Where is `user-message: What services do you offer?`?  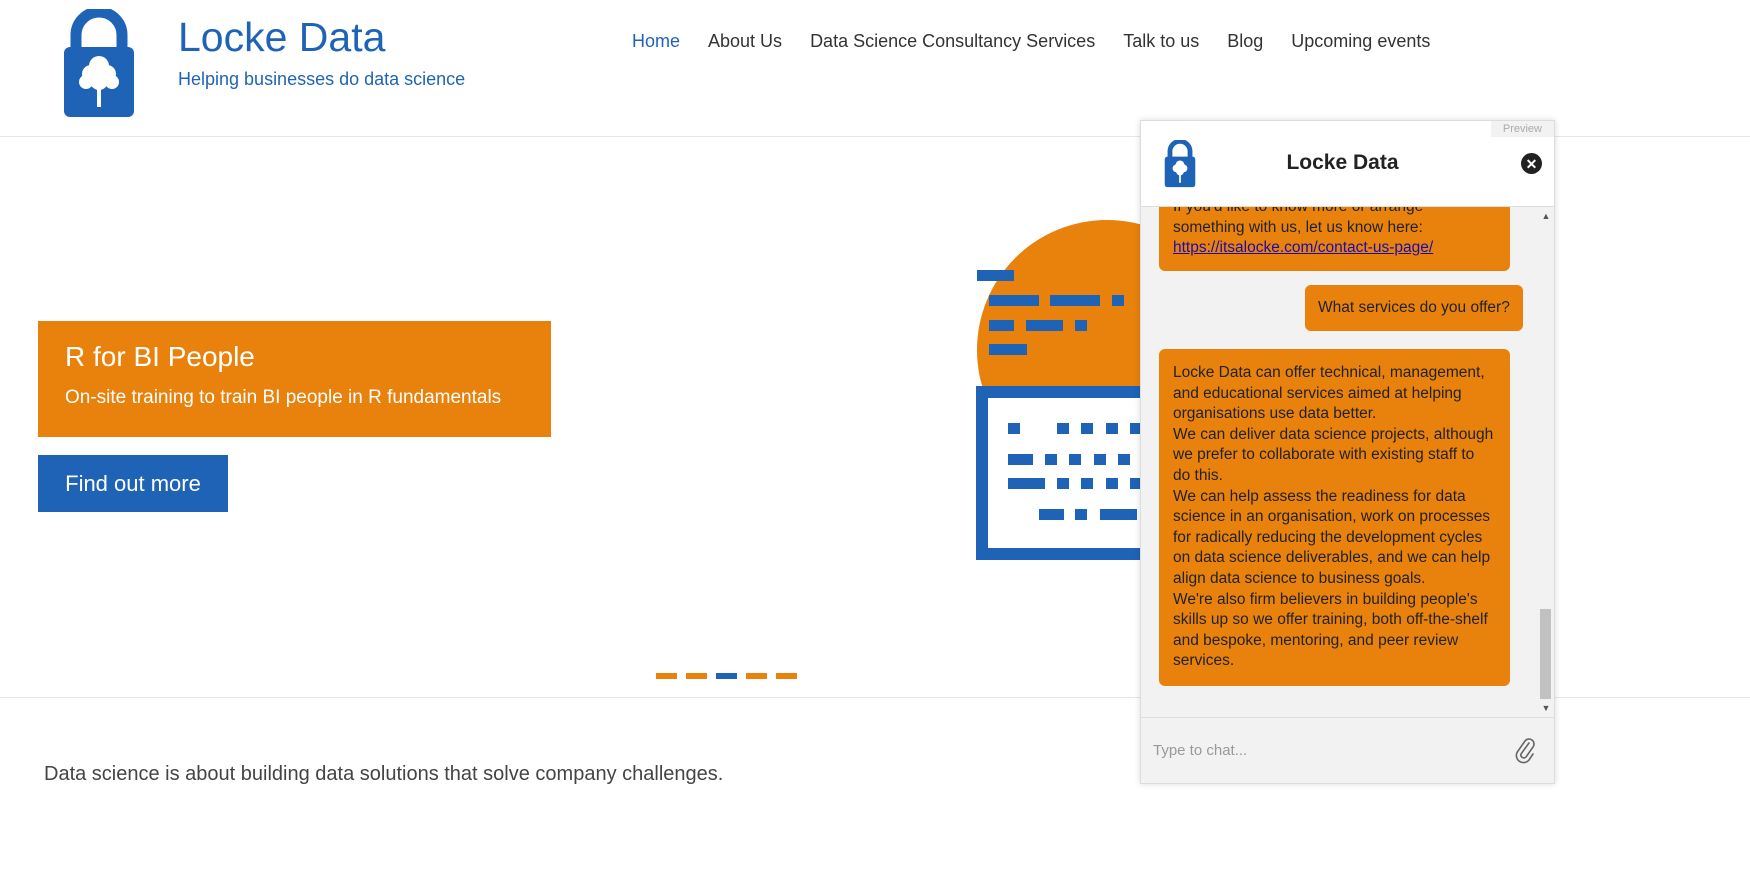
user-message: What services do you offer? is located at coordinates (1414, 308).